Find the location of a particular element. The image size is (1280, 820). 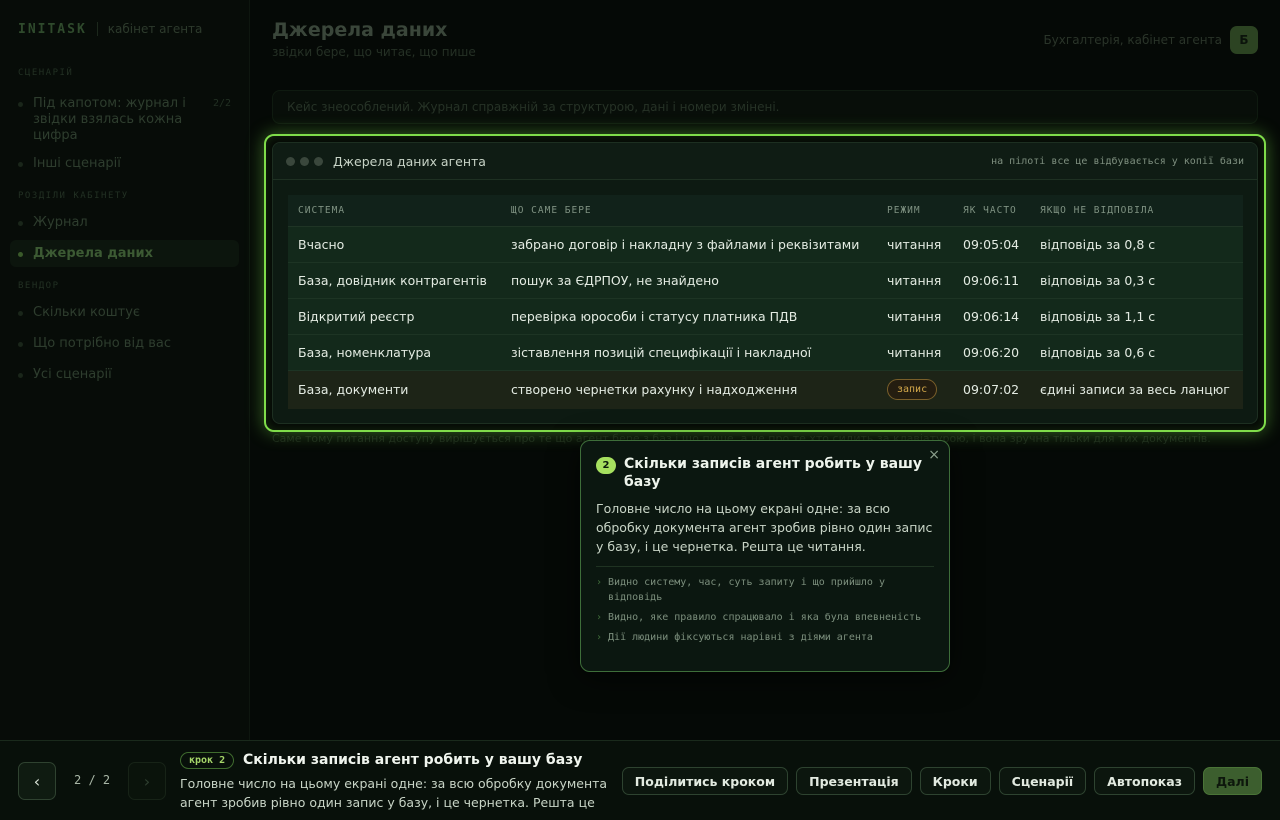

step-tag: крок 2 is located at coordinates (207, 760).